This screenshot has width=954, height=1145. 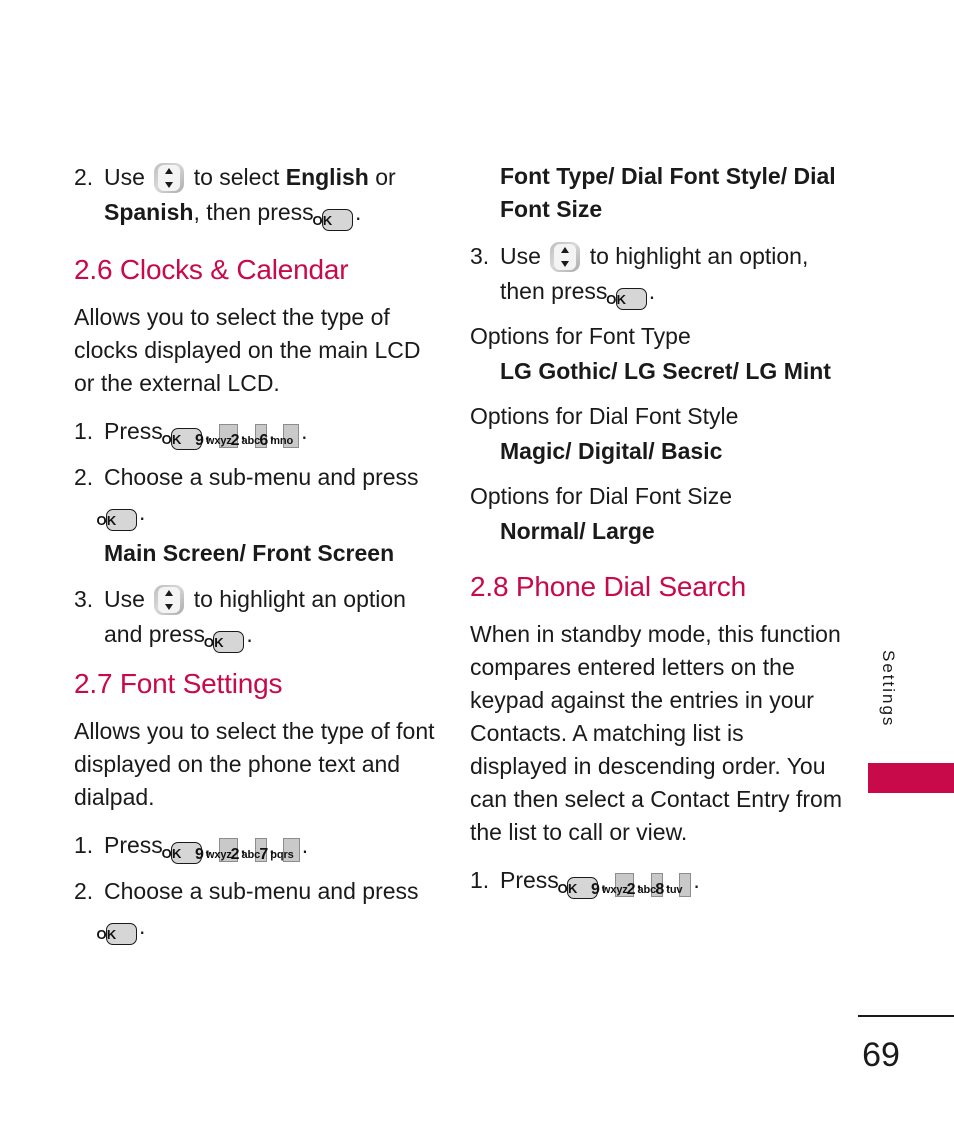 What do you see at coordinates (255, 910) in the screenshot?
I see `step-choose-submenu-2-7: 2. Choose a sub-menu and press OK.` at bounding box center [255, 910].